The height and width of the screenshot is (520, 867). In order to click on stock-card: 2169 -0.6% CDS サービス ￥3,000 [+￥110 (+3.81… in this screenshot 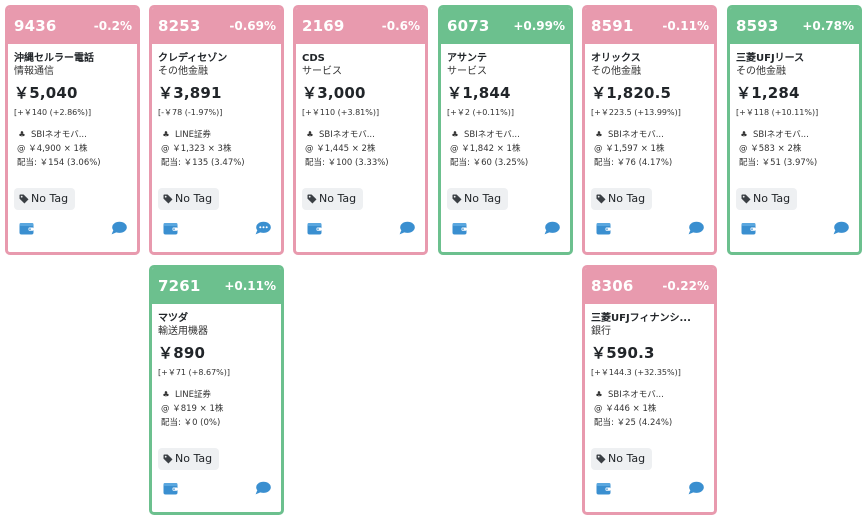, I will do `click(360, 130)`.